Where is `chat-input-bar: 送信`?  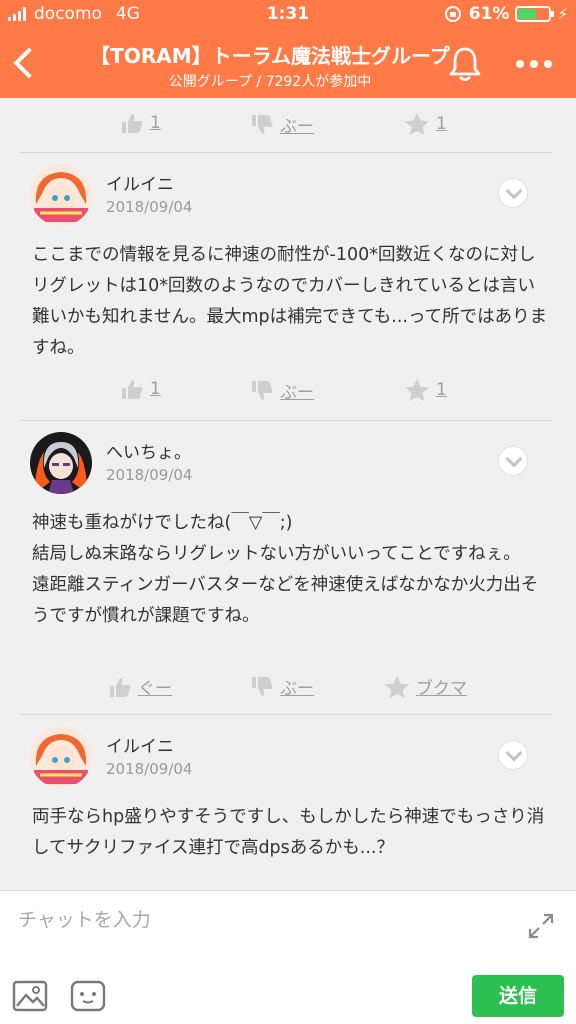
chat-input-bar: 送信 is located at coordinates (288, 957).